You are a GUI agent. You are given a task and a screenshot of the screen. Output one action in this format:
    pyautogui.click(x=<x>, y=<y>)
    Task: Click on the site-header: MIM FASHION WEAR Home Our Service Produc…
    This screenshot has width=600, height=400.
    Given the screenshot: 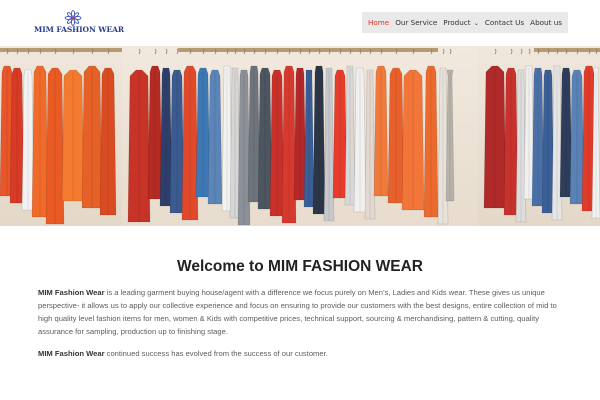 What is the action you would take?
    pyautogui.click(x=300, y=23)
    